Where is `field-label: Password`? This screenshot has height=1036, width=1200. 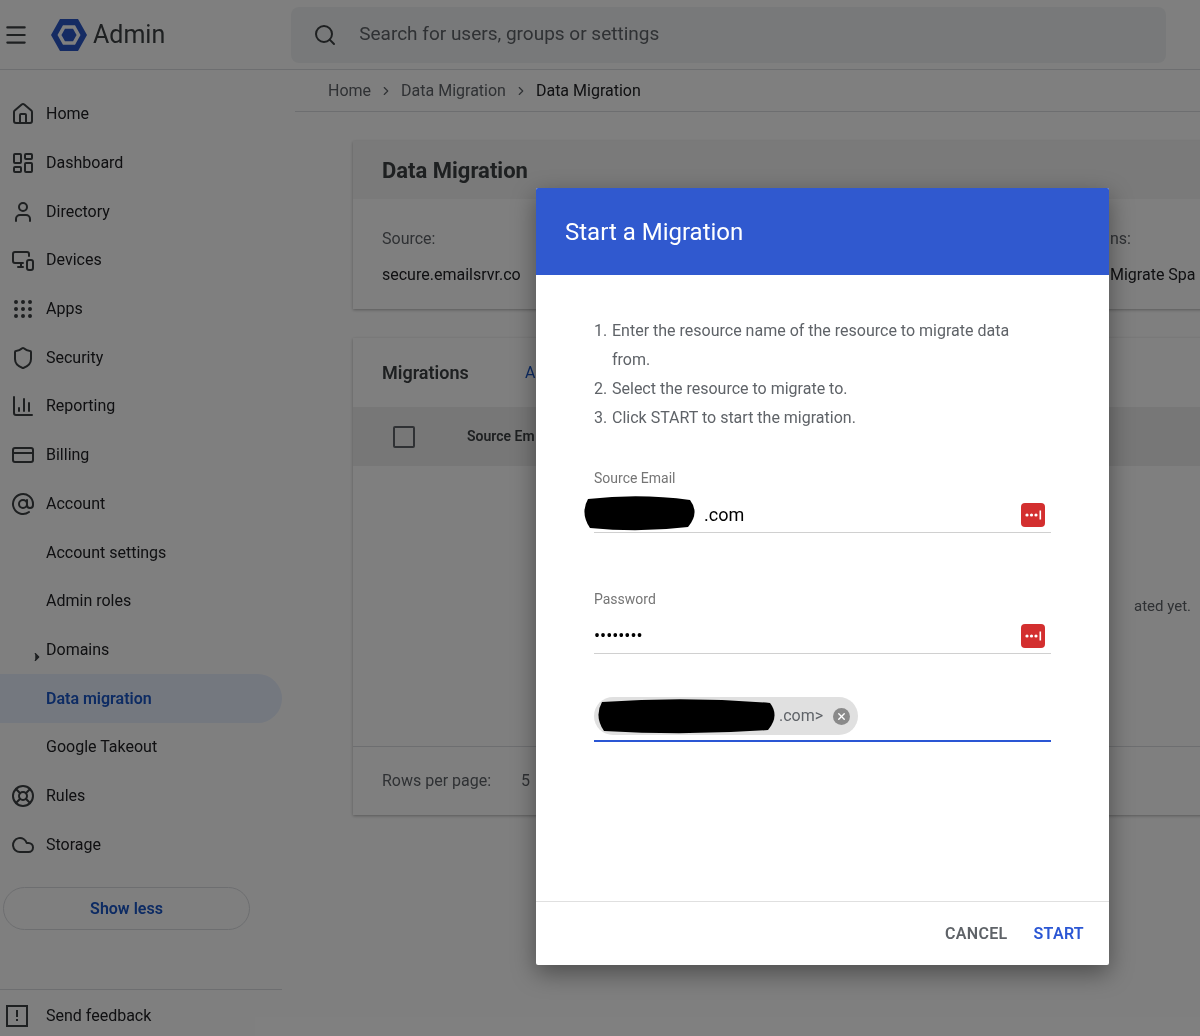
field-label: Password is located at coordinates (625, 599).